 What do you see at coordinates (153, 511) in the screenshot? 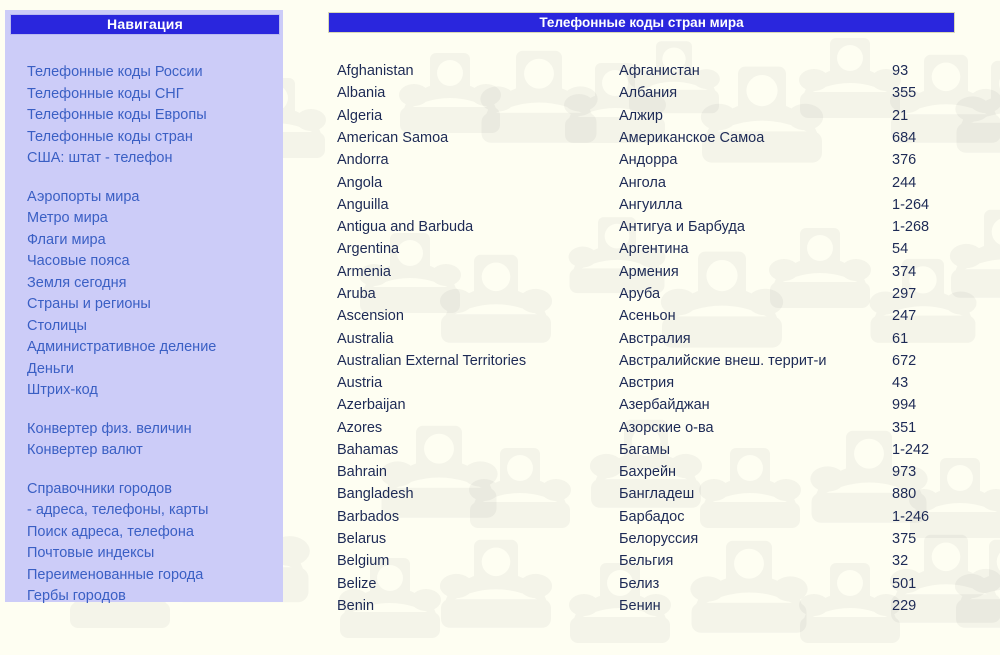
I see `sidebar-item-4-2: - адреса, телефоны, карты` at bounding box center [153, 511].